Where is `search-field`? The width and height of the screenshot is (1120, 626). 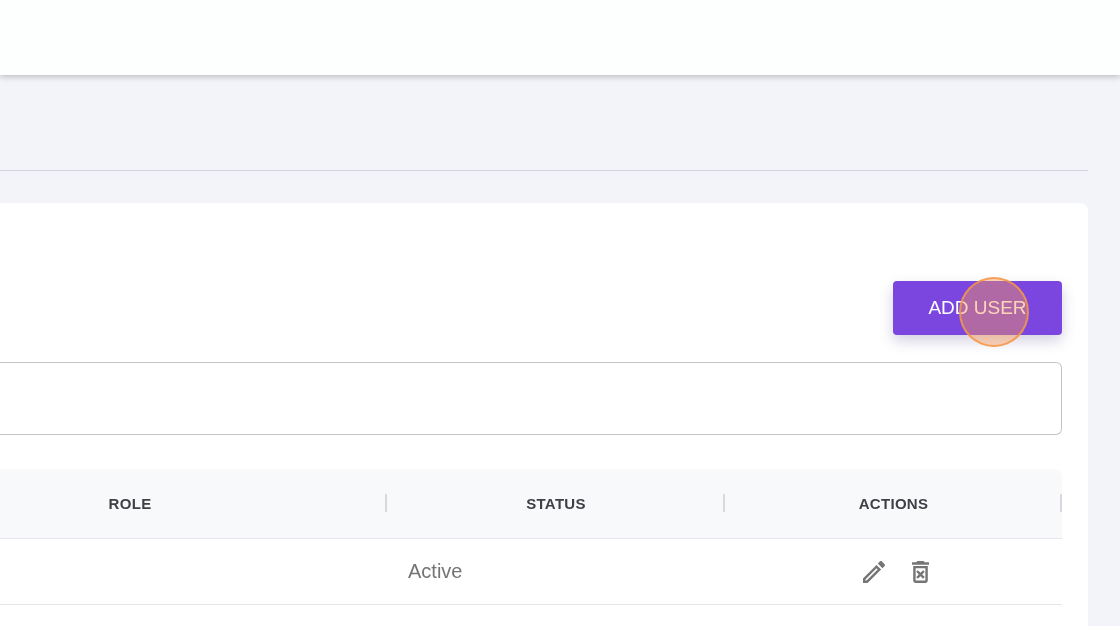 search-field is located at coordinates (531, 398).